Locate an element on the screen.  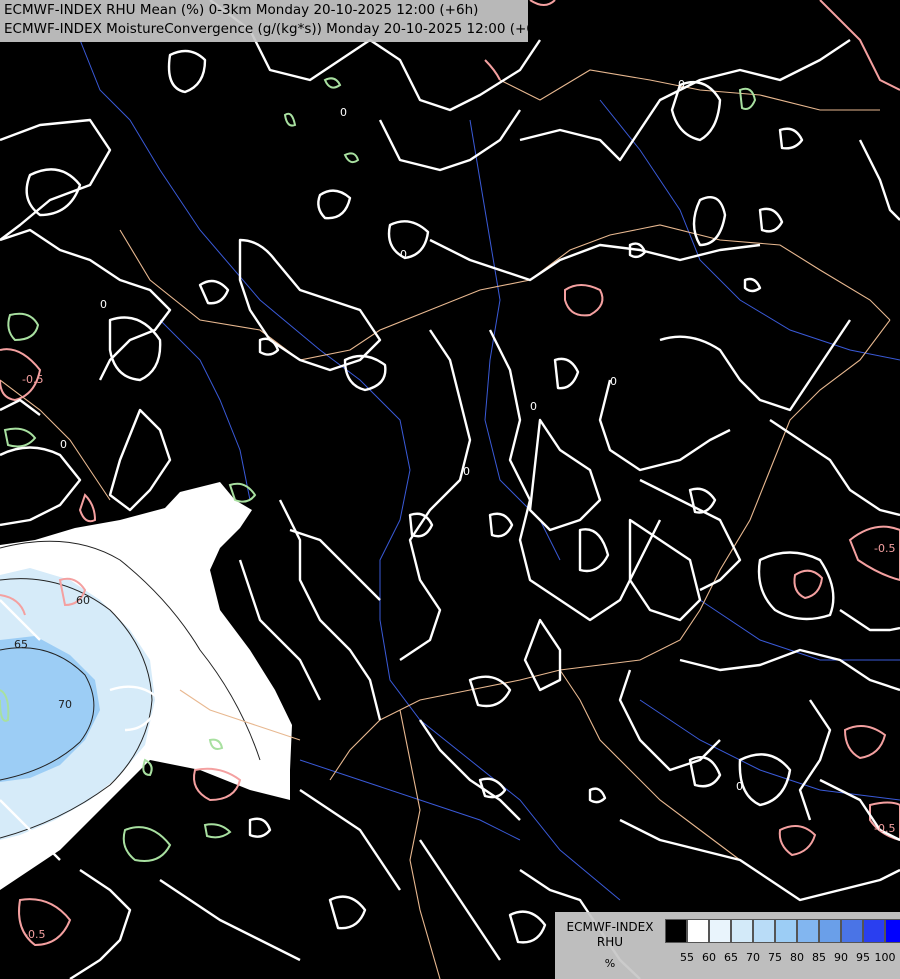
legend-title: ECMWF-INDEX RHU is located at coordinates (610, 935).